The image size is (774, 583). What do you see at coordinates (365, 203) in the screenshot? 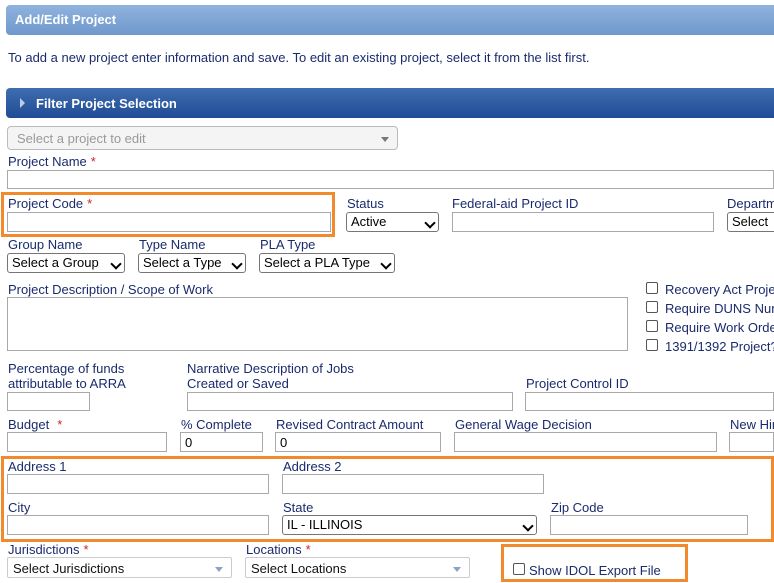
I see `status-label: Status` at bounding box center [365, 203].